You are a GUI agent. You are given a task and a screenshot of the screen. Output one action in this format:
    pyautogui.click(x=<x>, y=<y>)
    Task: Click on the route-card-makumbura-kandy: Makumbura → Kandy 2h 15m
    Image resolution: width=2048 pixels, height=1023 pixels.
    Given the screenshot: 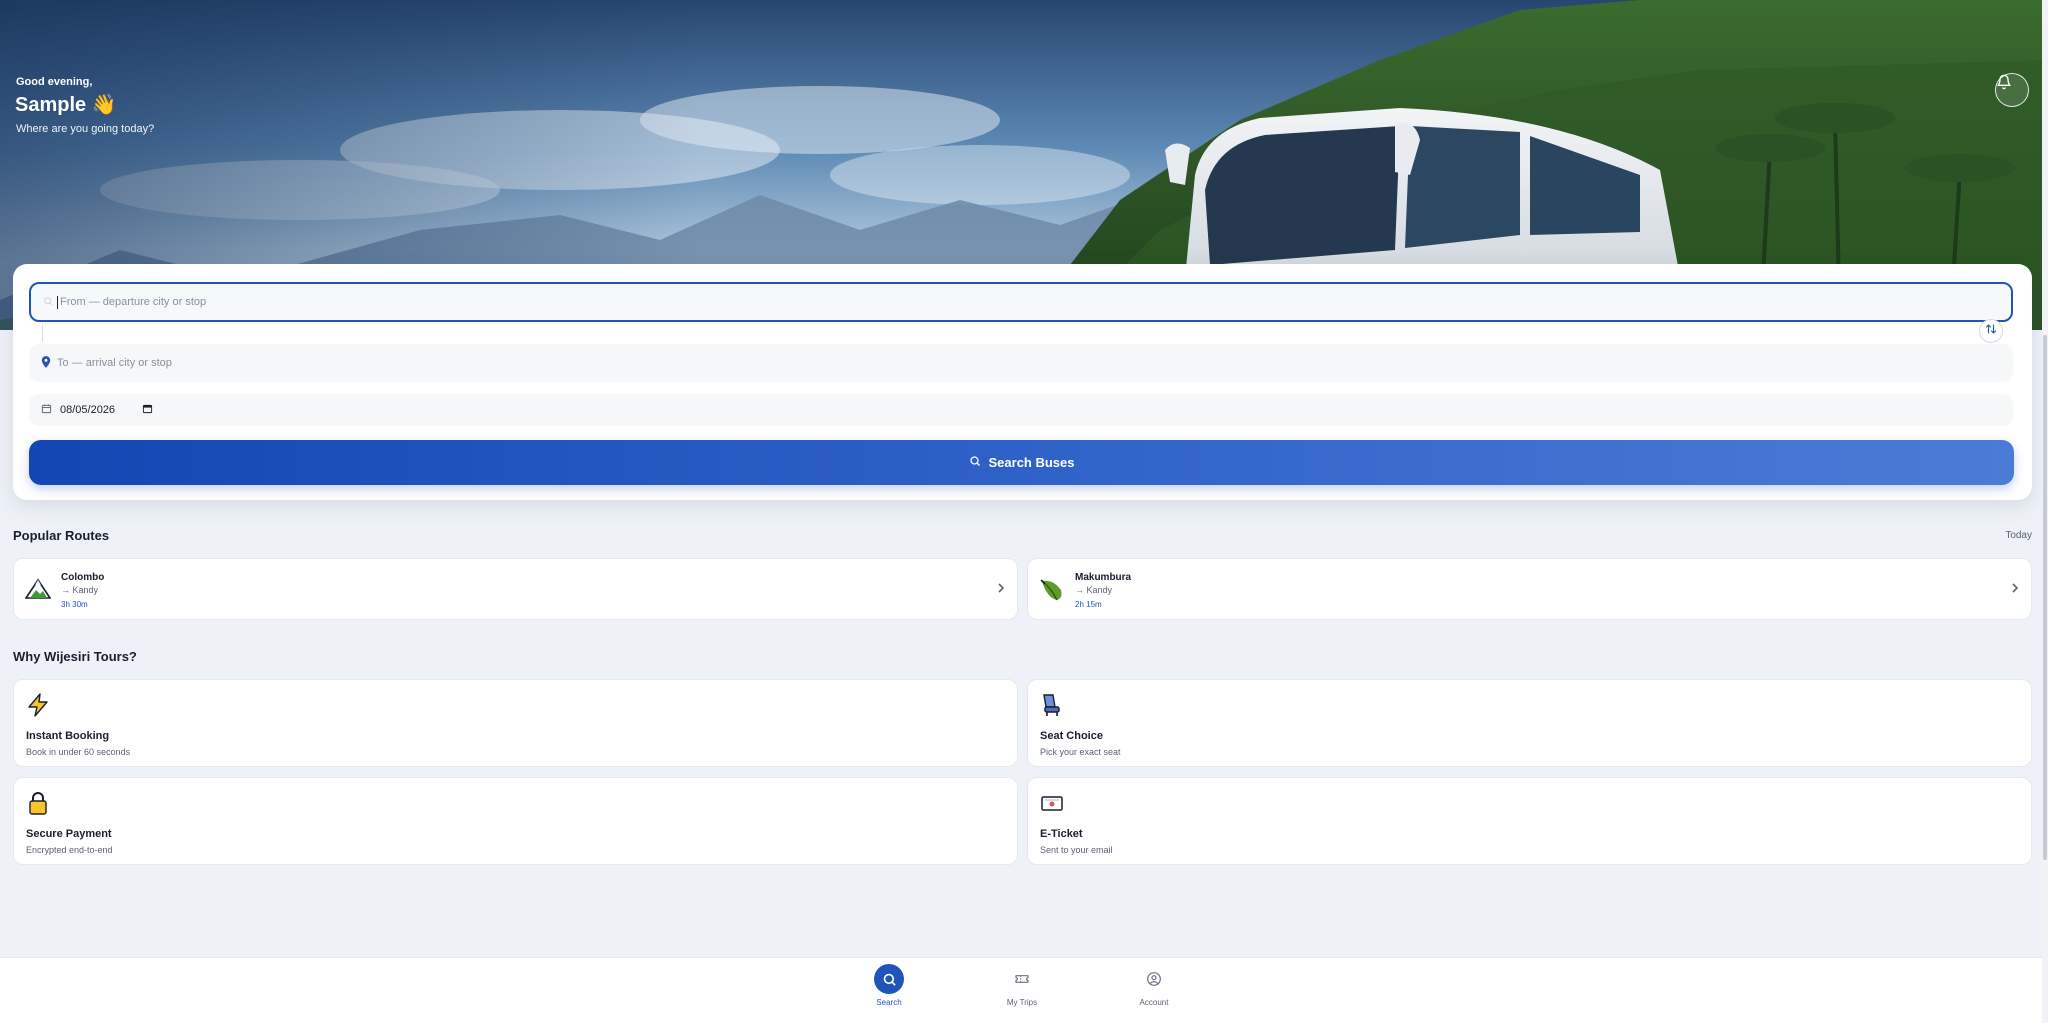 What is the action you would take?
    pyautogui.click(x=1529, y=589)
    